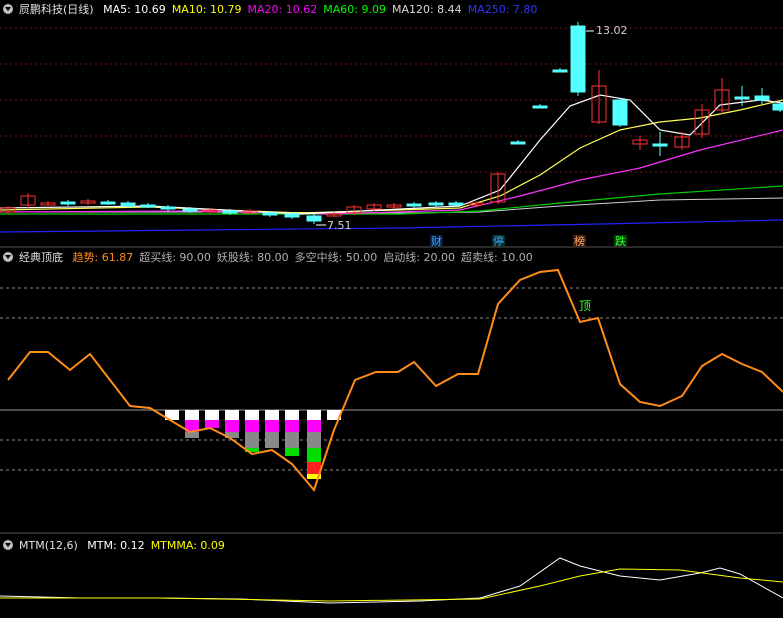  What do you see at coordinates (426, 9) in the screenshot?
I see `ma-legend-item-4: MA120: 8.44` at bounding box center [426, 9].